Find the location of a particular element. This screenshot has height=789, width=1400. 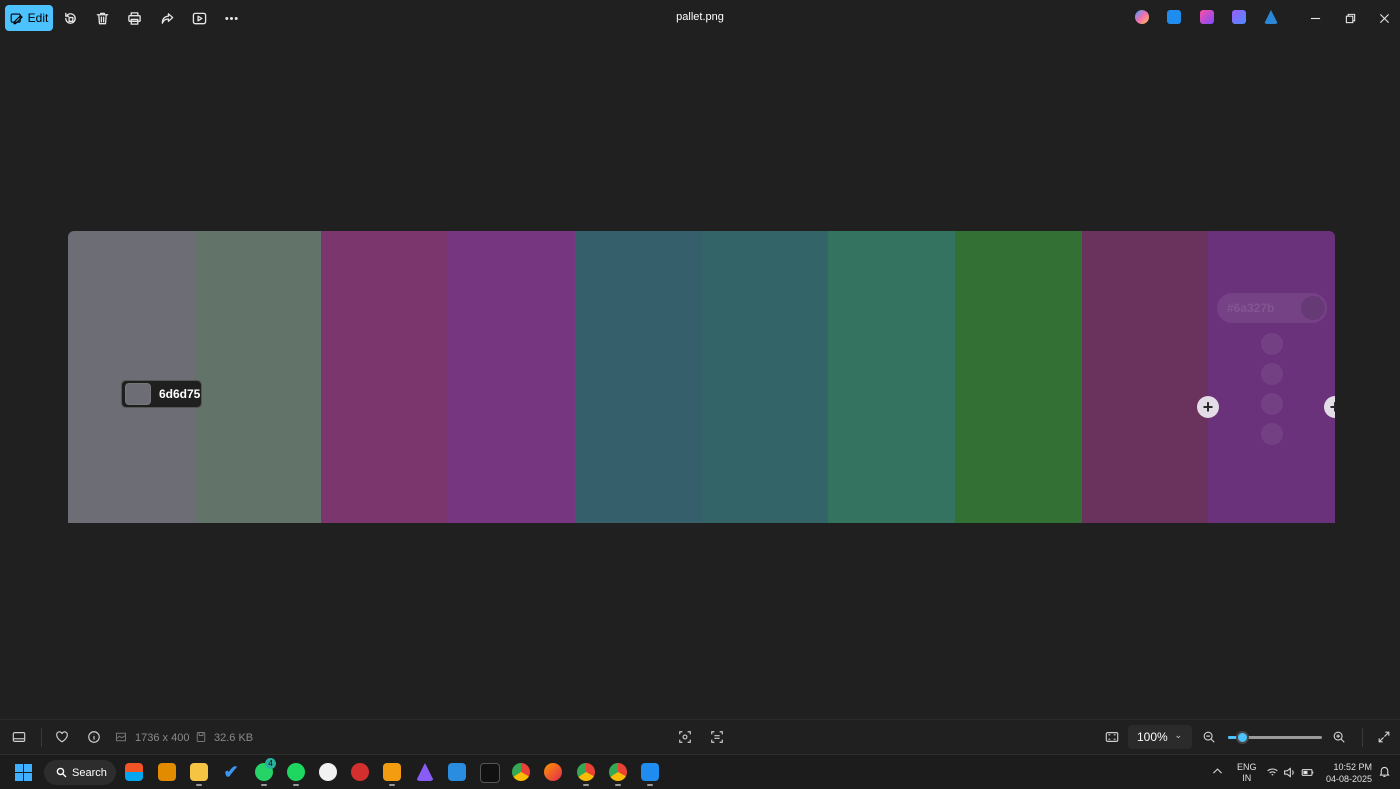

faded-color-pill: #6a327b is located at coordinates (1272, 308).